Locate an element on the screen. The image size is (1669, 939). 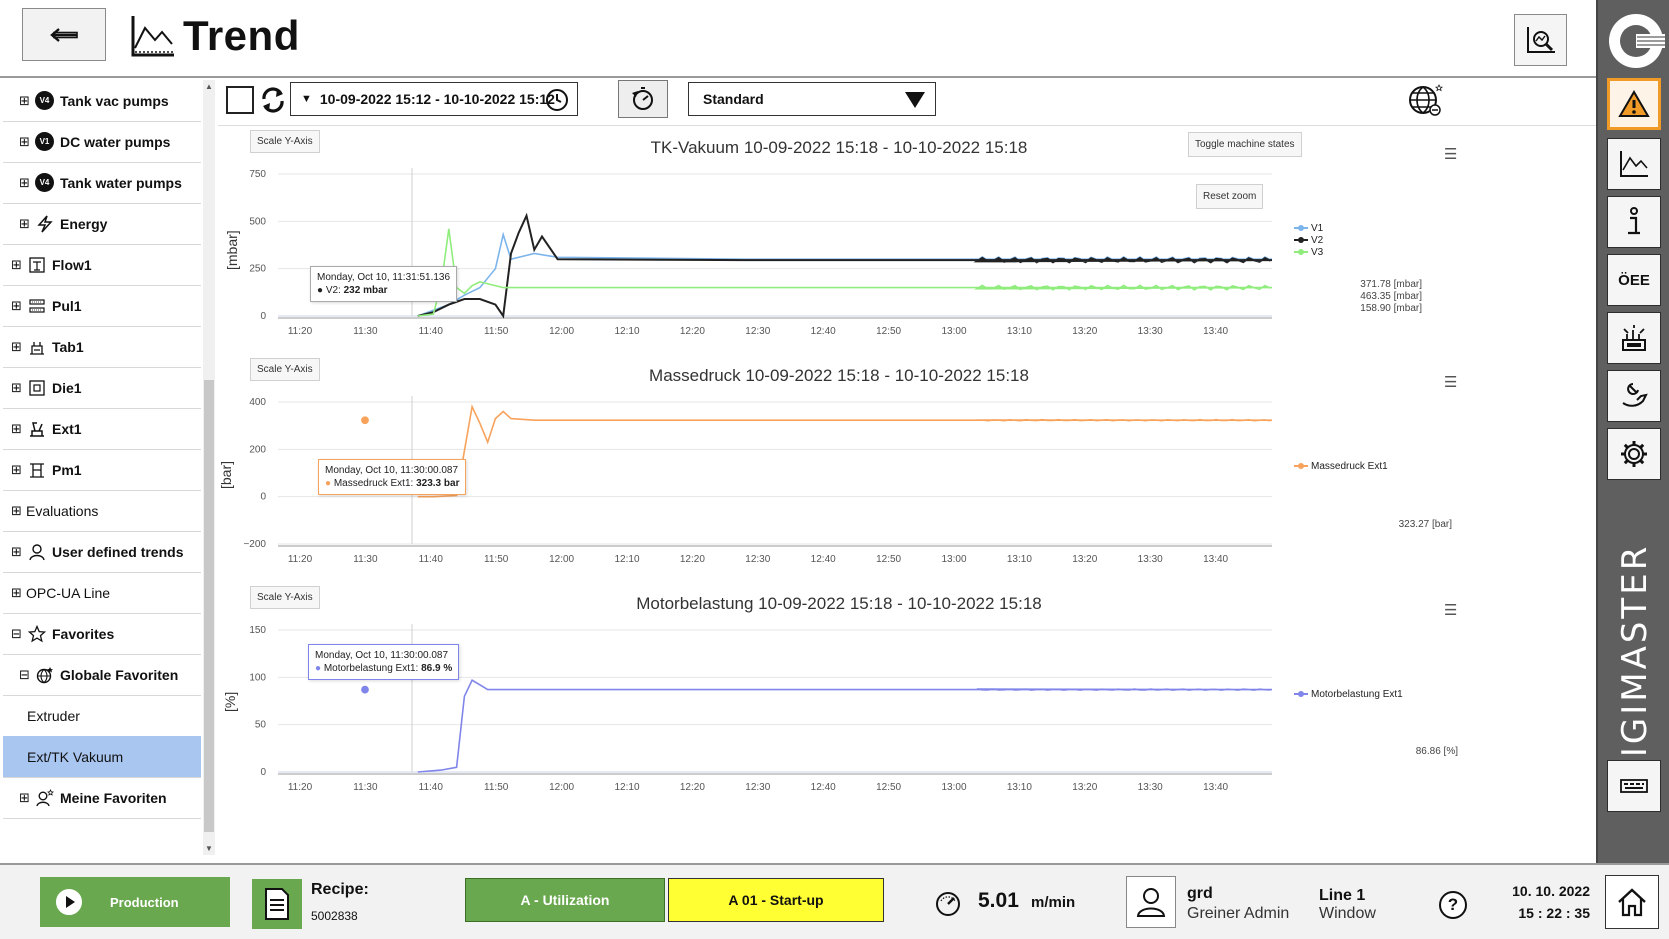
y-tick-label: 50 is located at coordinates (261, 725).